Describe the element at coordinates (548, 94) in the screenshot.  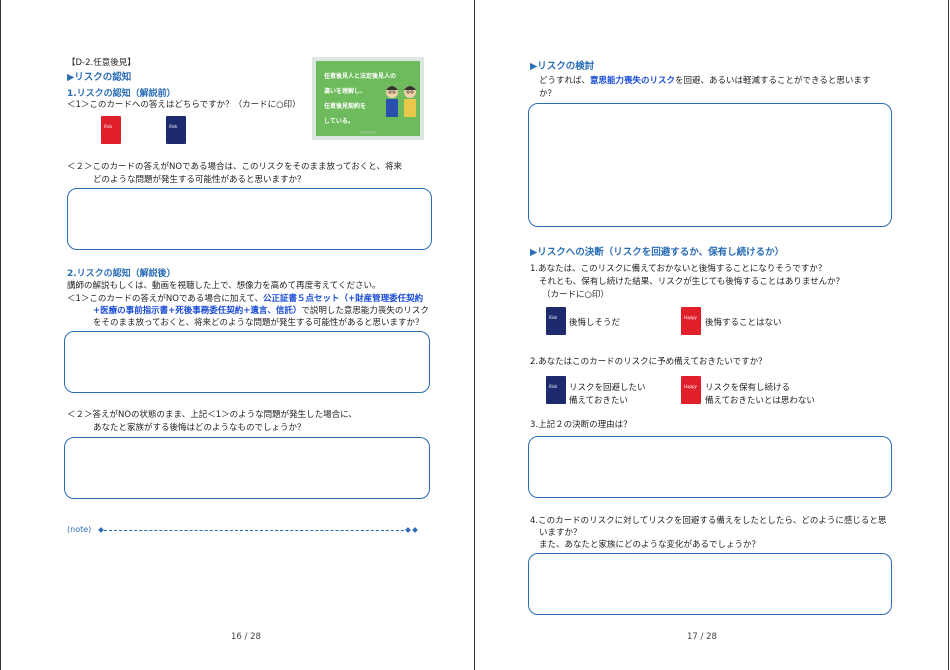
I see `risk-question-line2: か？` at that location.